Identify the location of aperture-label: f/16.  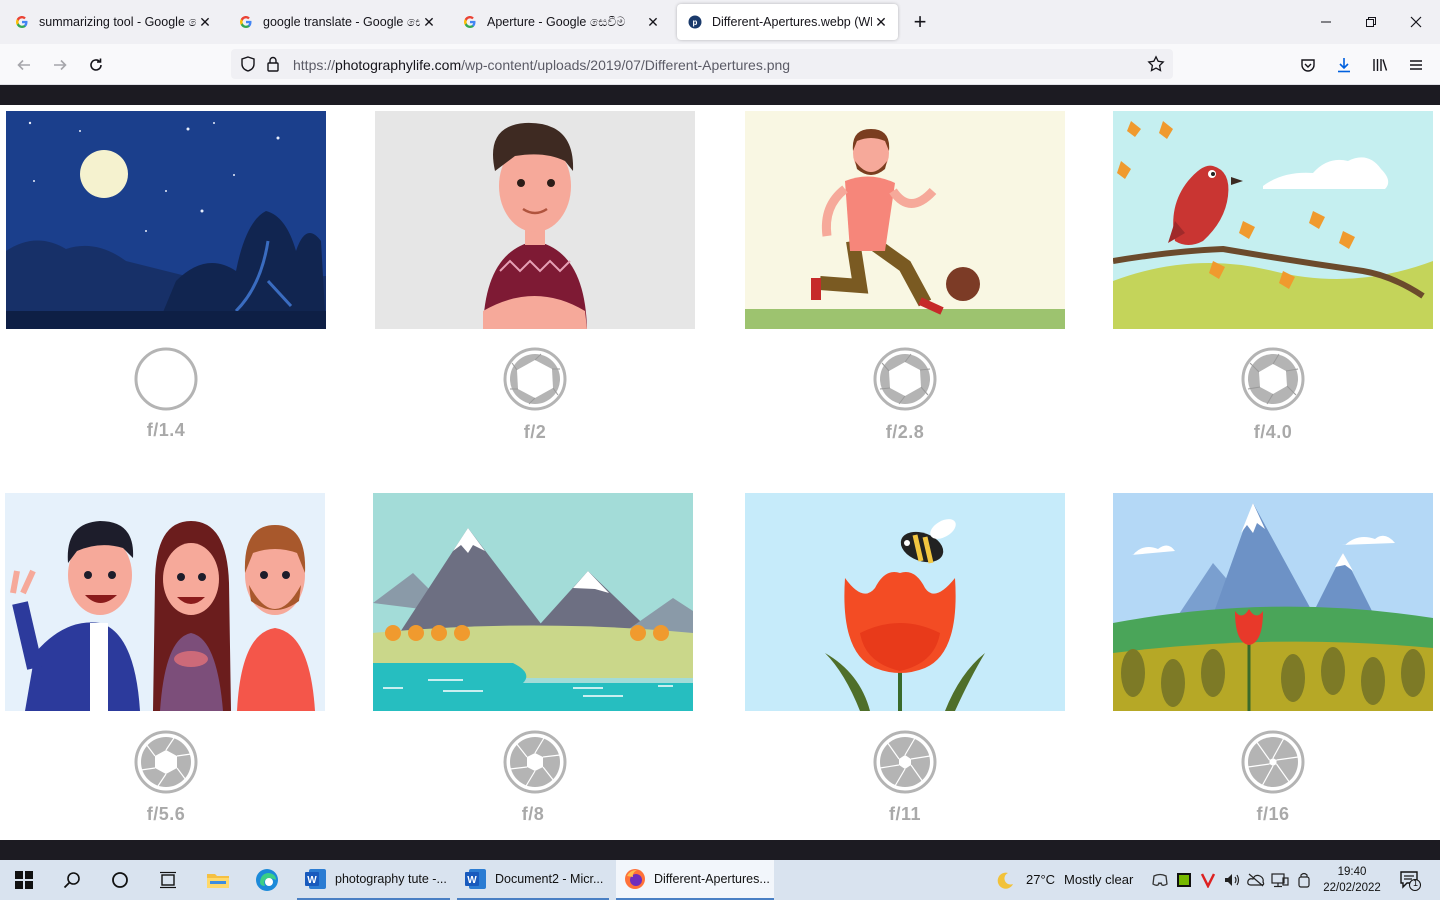
(1273, 814).